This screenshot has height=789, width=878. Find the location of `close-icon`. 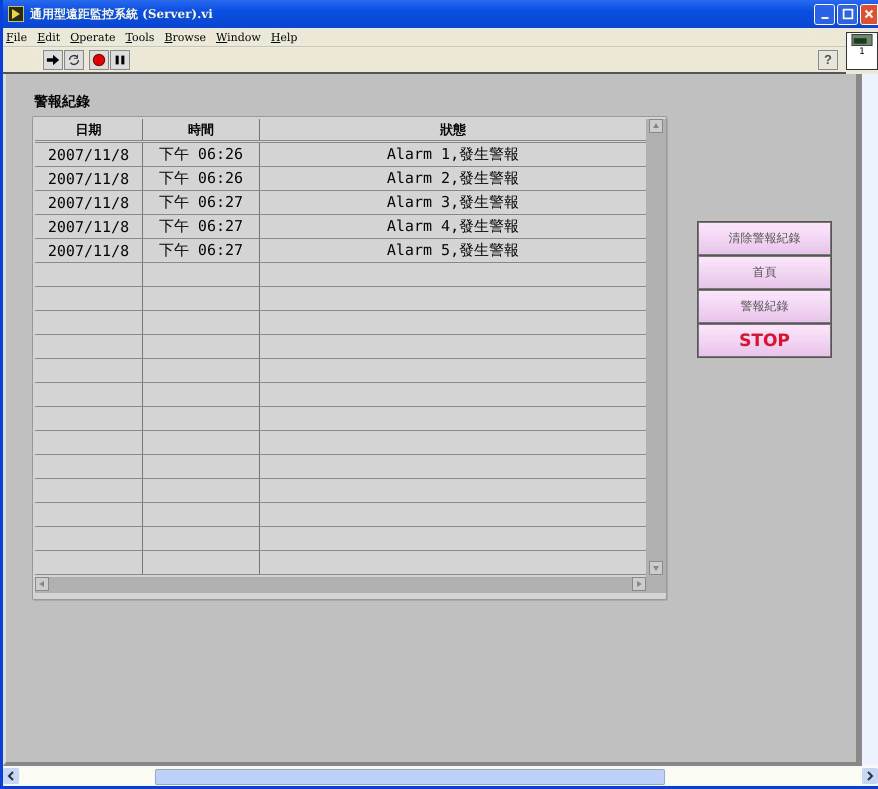

close-icon is located at coordinates (869, 14).